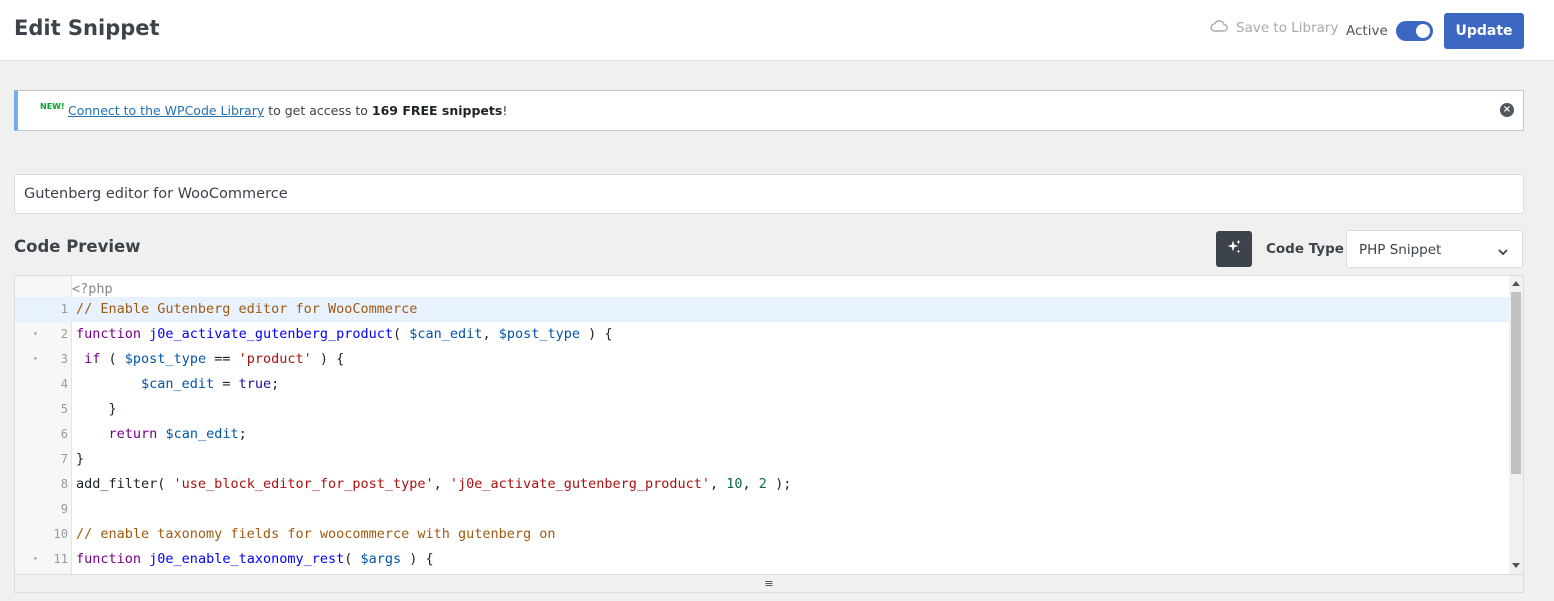  I want to click on line-number: 11, so click(60, 559).